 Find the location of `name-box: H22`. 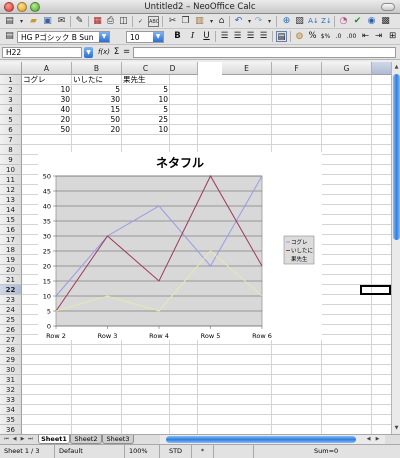

name-box: H22 is located at coordinates (42, 52).